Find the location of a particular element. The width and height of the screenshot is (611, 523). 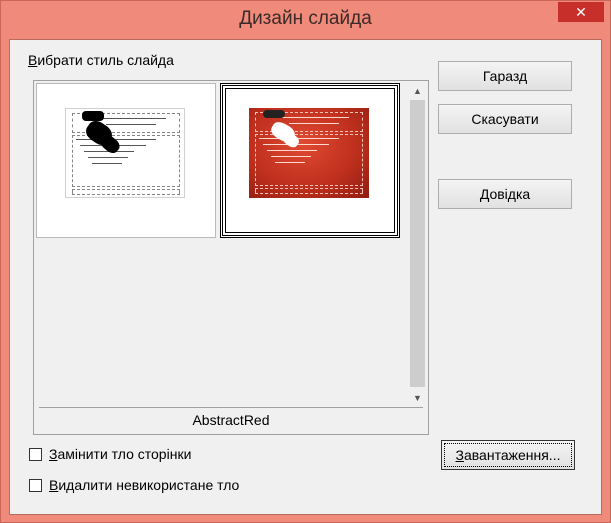

style-thumbnail-abstractred is located at coordinates (310, 160).